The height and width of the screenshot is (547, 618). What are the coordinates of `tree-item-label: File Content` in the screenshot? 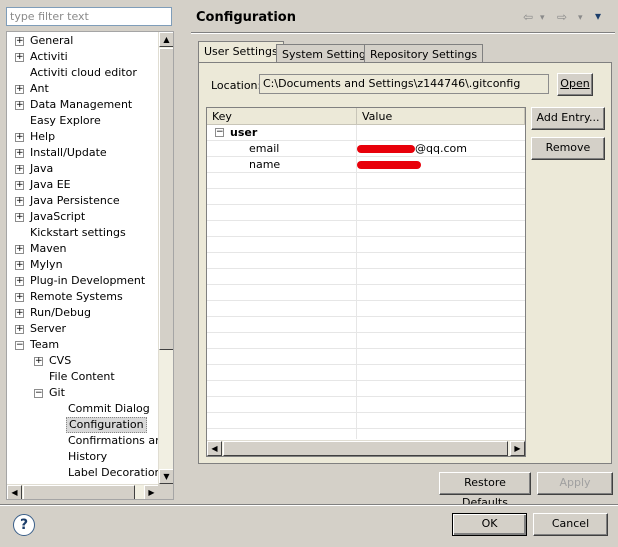 It's located at (82, 376).